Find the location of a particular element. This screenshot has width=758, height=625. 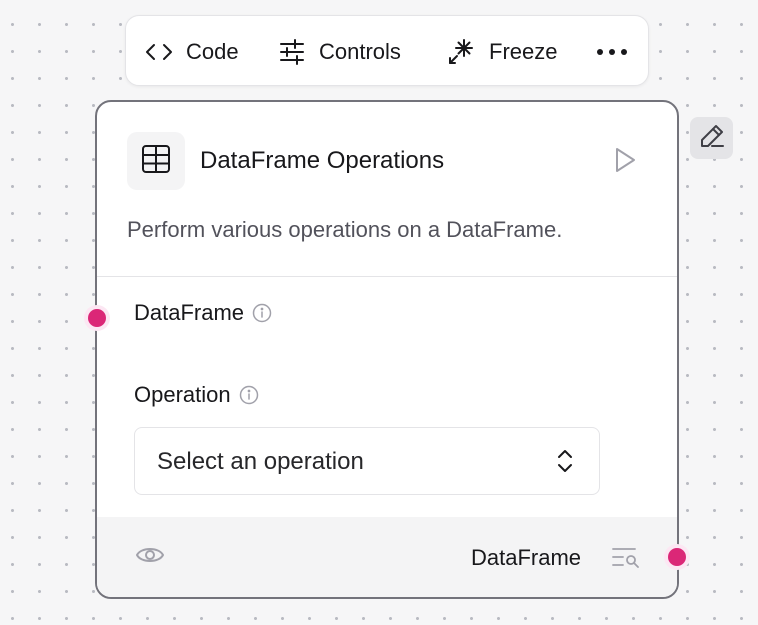

inspect-output-button is located at coordinates (626, 559).